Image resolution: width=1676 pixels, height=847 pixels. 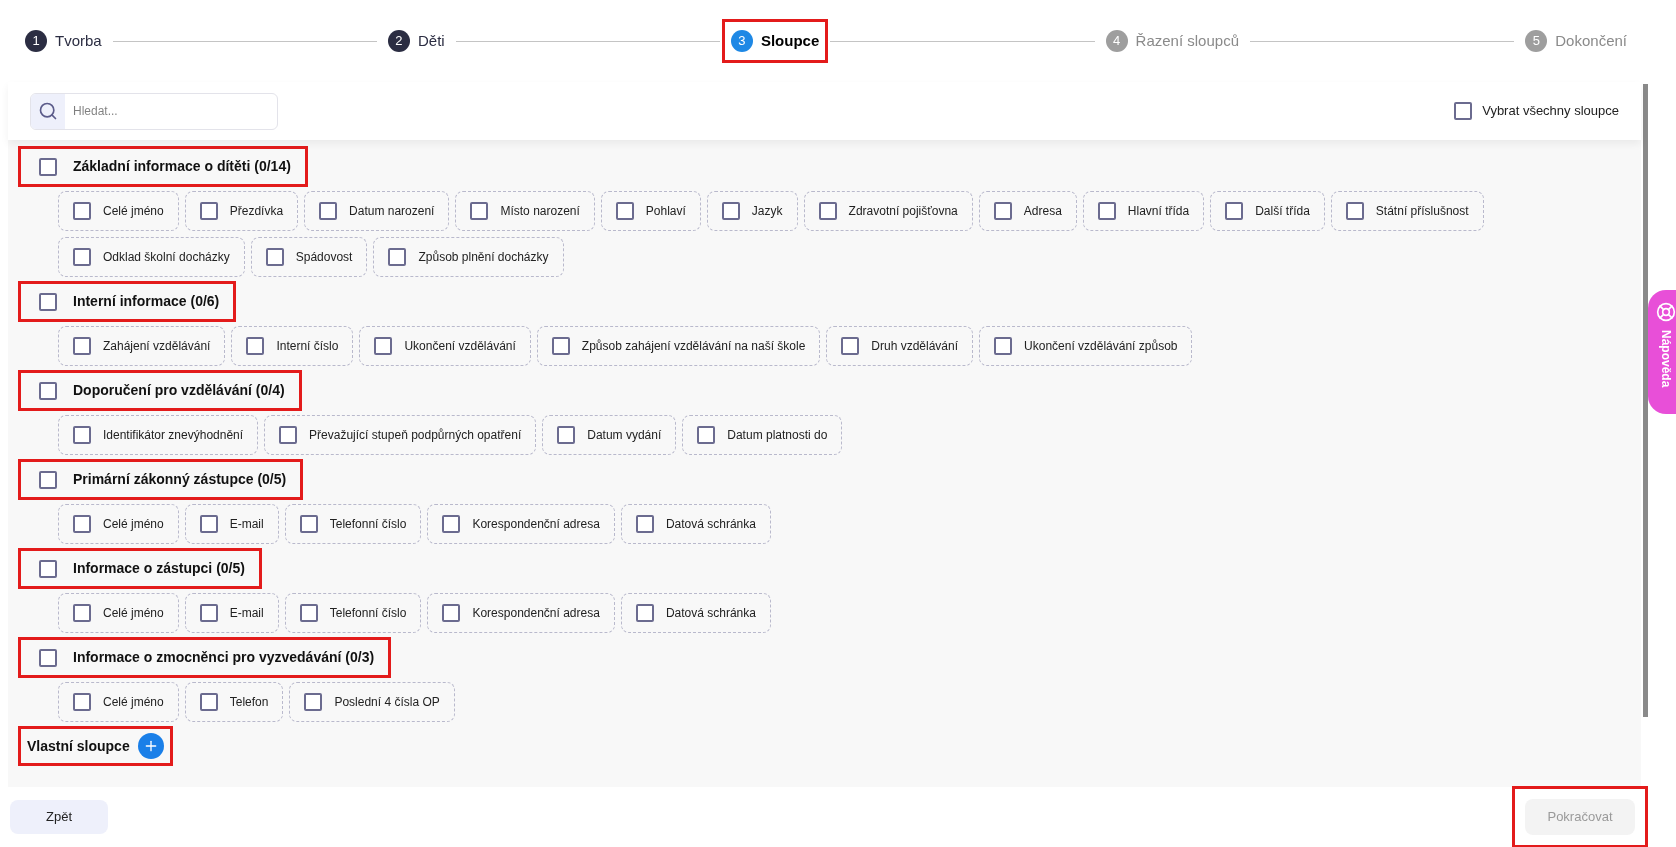 I want to click on column-option: Druh vzdělávání, so click(x=900, y=346).